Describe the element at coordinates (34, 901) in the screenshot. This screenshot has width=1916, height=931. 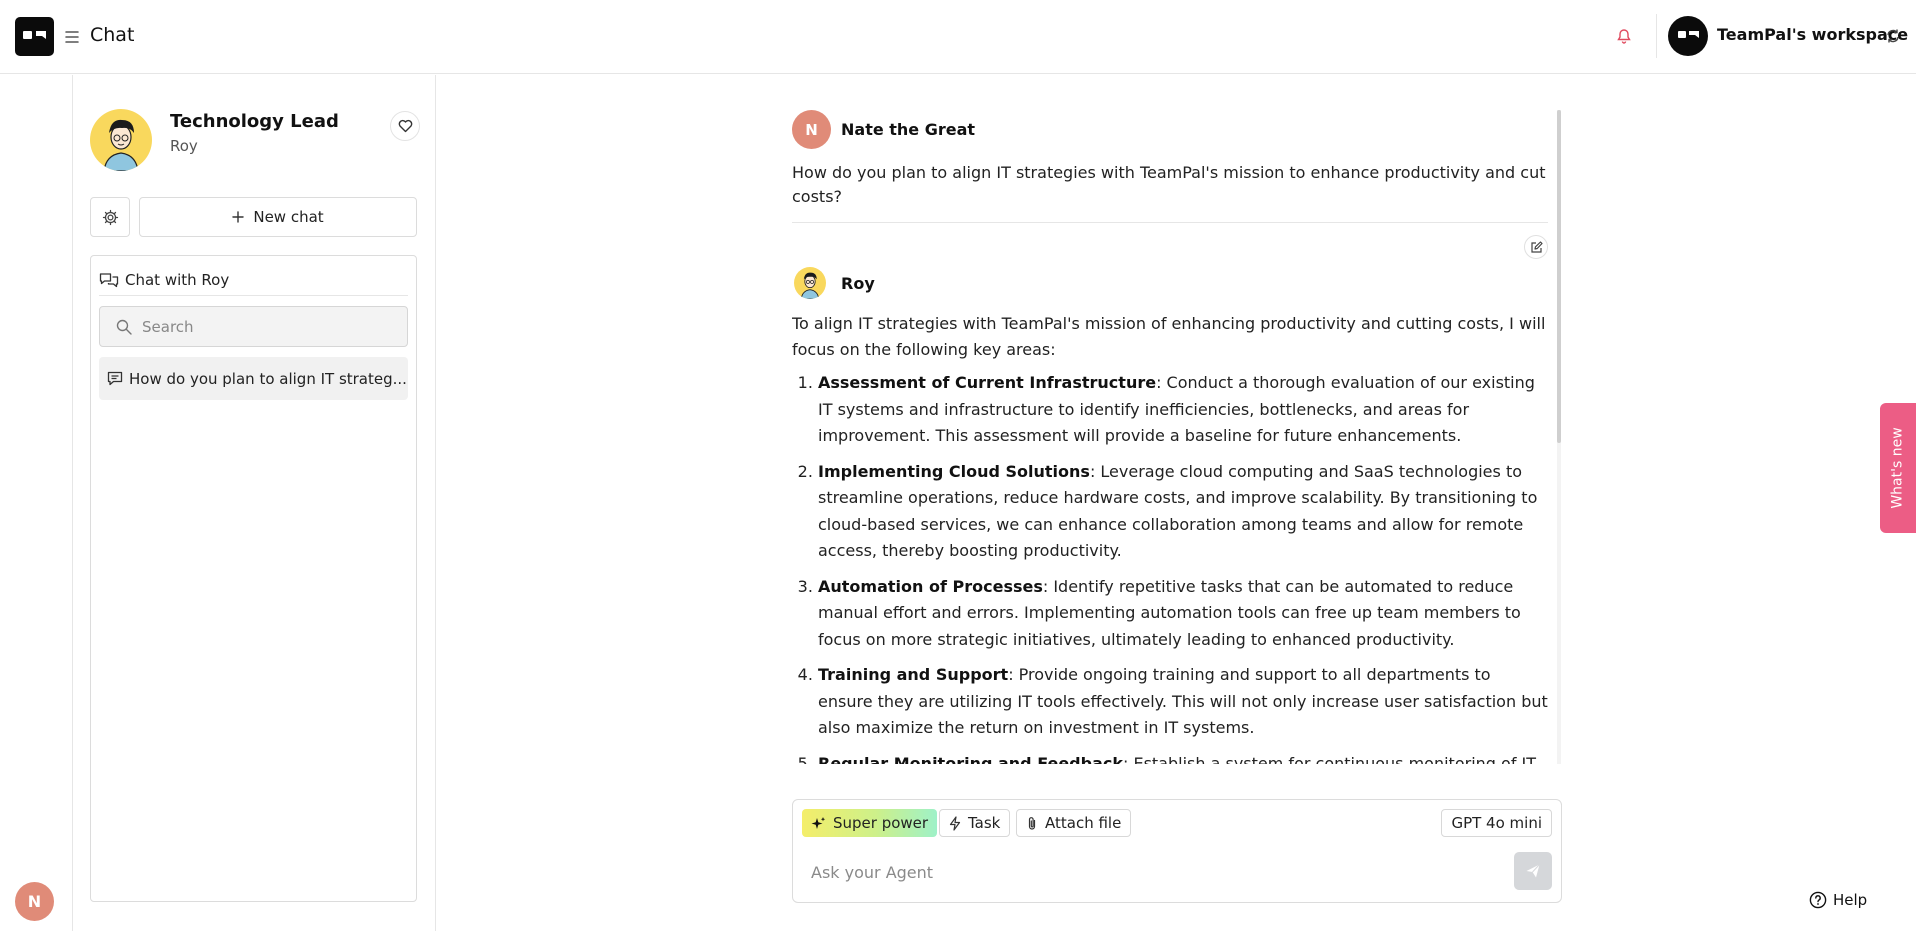
I see `user-avatar: N` at that location.